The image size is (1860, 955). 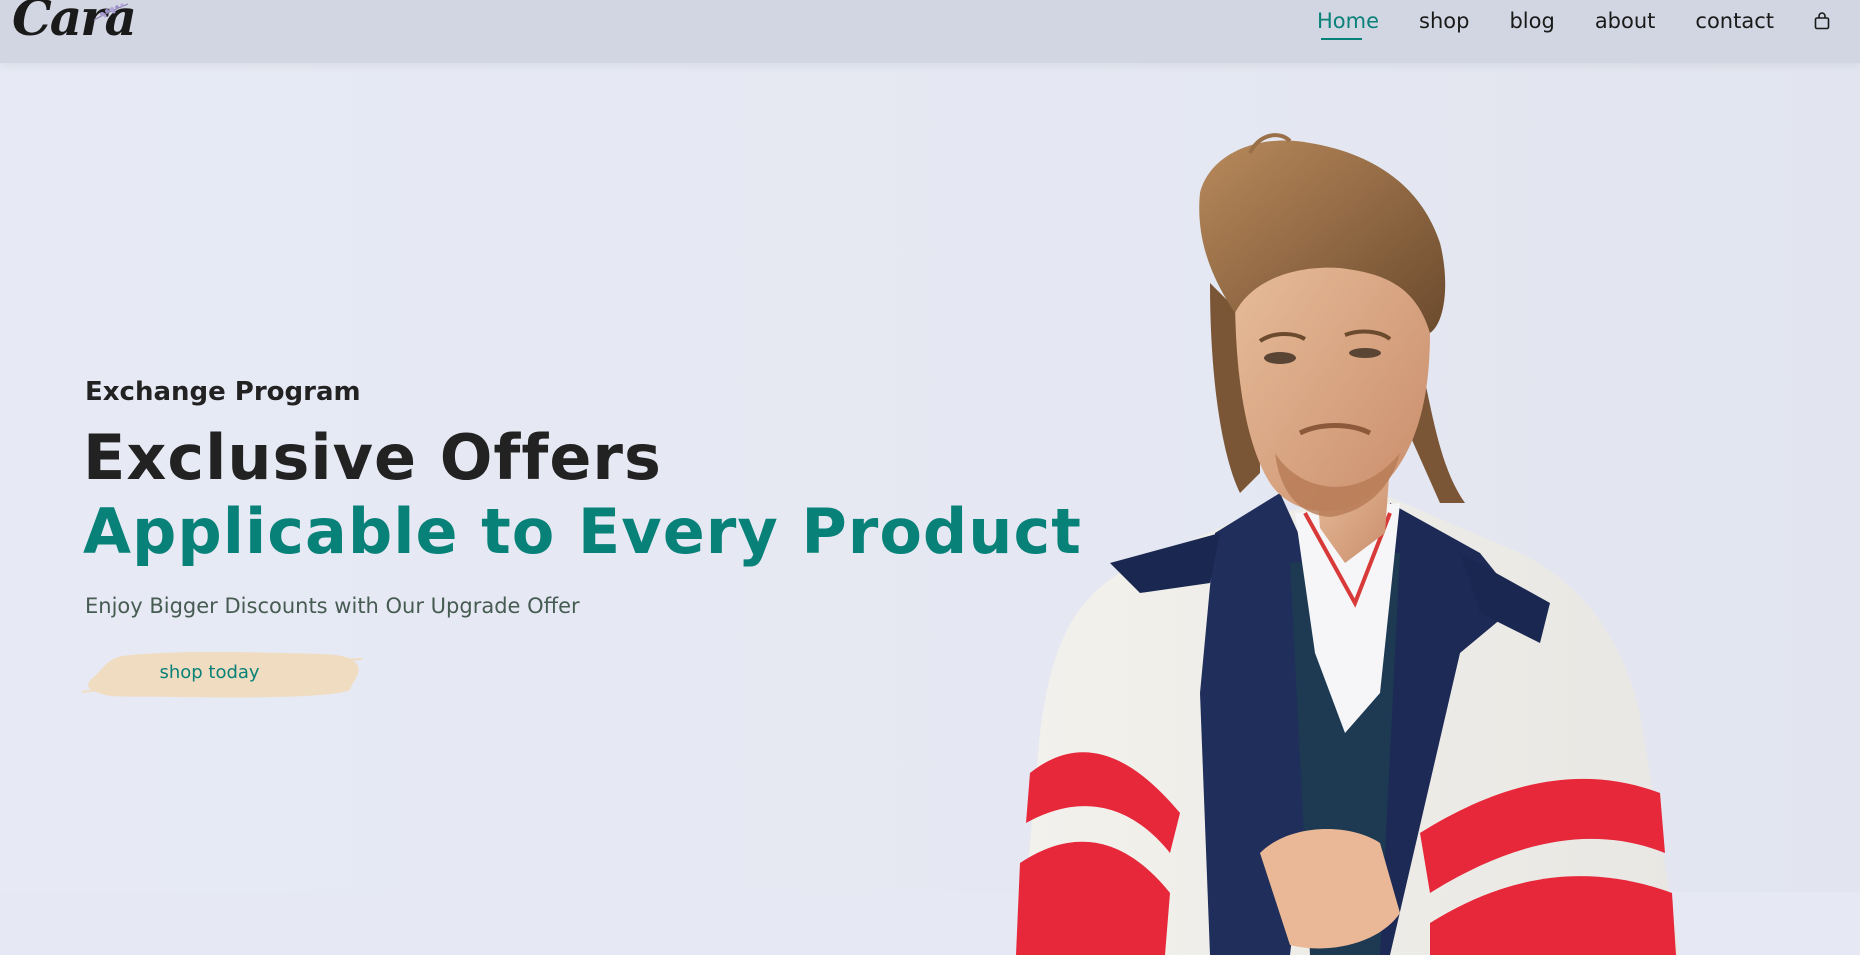 What do you see at coordinates (223, 392) in the screenshot?
I see `hero-subtitle: Exchange Program` at bounding box center [223, 392].